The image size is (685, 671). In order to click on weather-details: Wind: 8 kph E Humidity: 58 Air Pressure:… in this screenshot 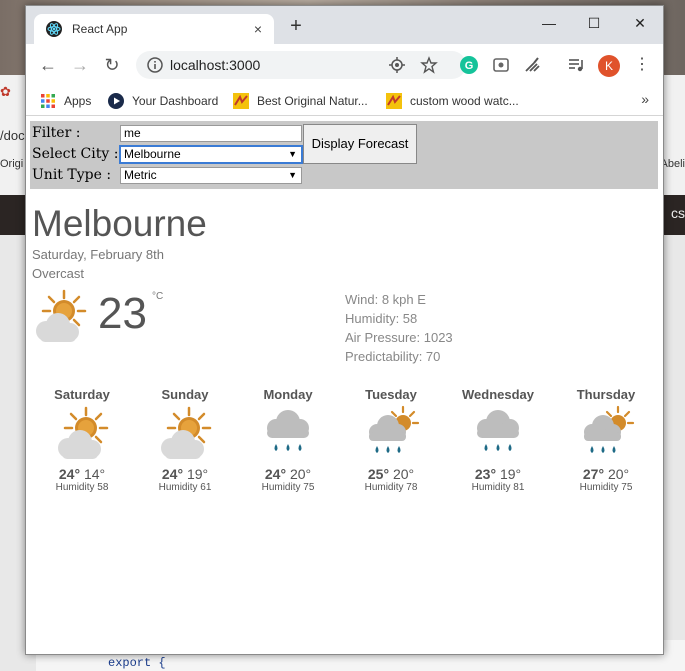, I will do `click(399, 328)`.